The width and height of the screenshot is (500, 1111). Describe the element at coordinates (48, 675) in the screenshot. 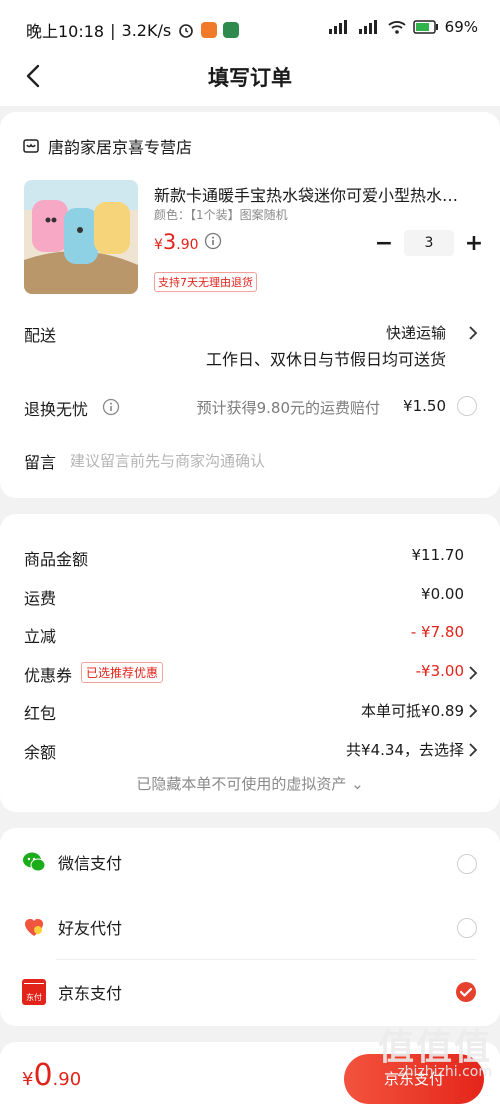

I see `coupon-label: 优惠券` at that location.